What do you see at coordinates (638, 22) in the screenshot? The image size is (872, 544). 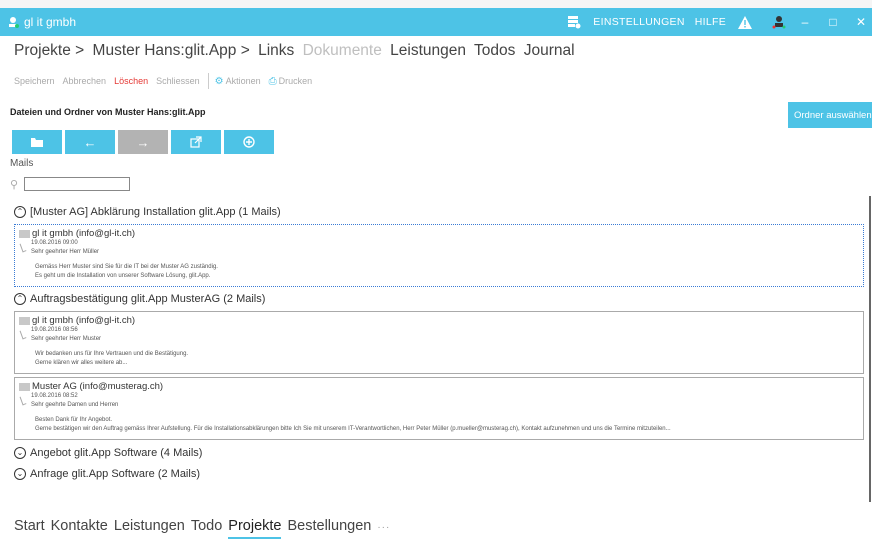 I see `settings-menu: EINSTELLUNGEN` at bounding box center [638, 22].